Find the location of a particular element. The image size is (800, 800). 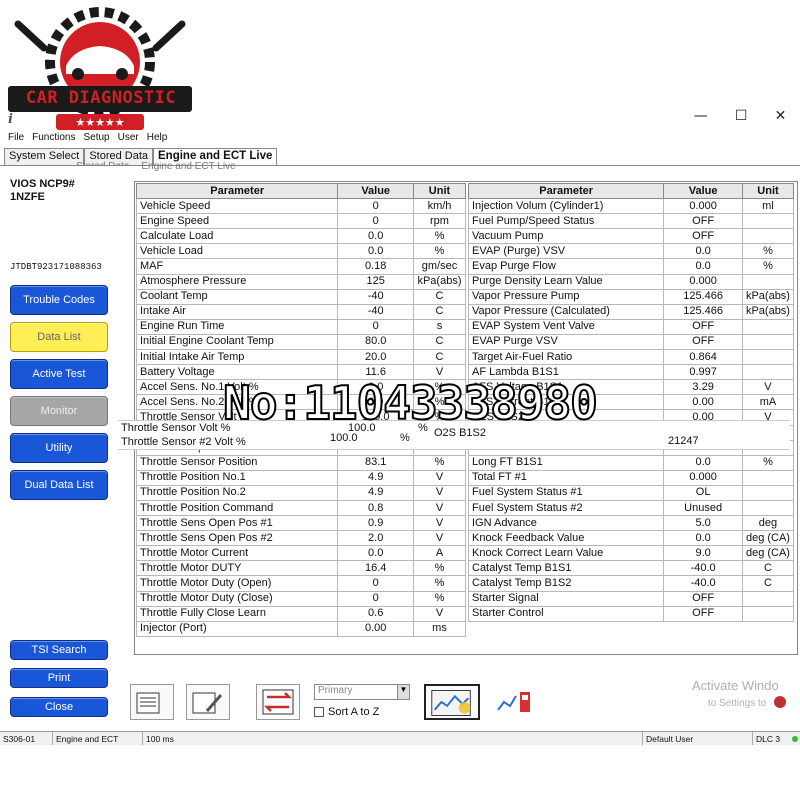

swap-data-button is located at coordinates (278, 702).